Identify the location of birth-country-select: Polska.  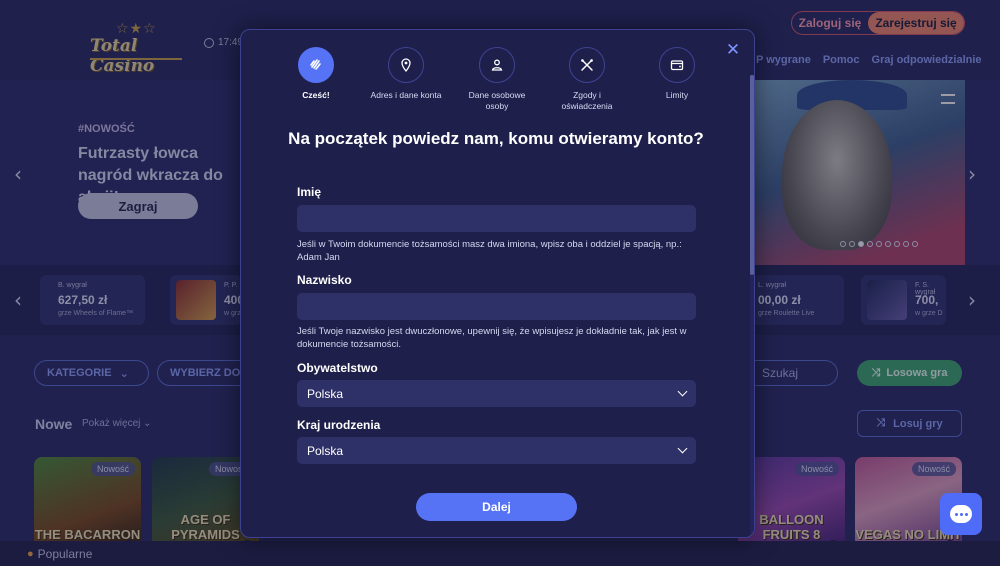
(496, 450).